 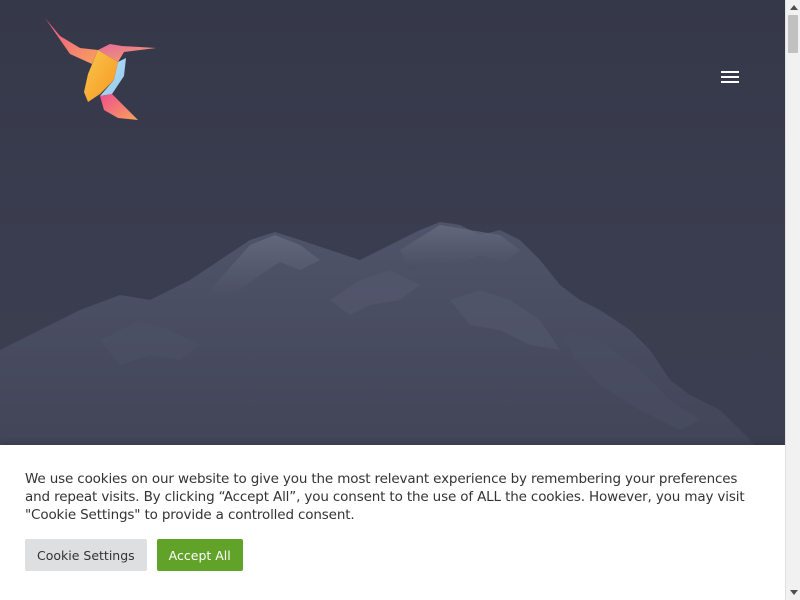 What do you see at coordinates (793, 34) in the screenshot?
I see `scrollbar-thumb` at bounding box center [793, 34].